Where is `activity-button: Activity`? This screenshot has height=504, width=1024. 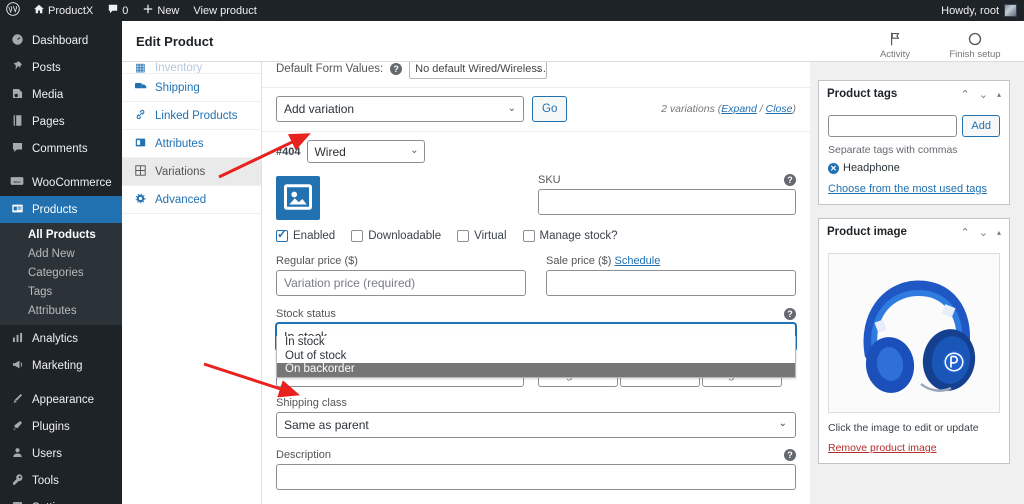
activity-button: Activity is located at coordinates (895, 47).